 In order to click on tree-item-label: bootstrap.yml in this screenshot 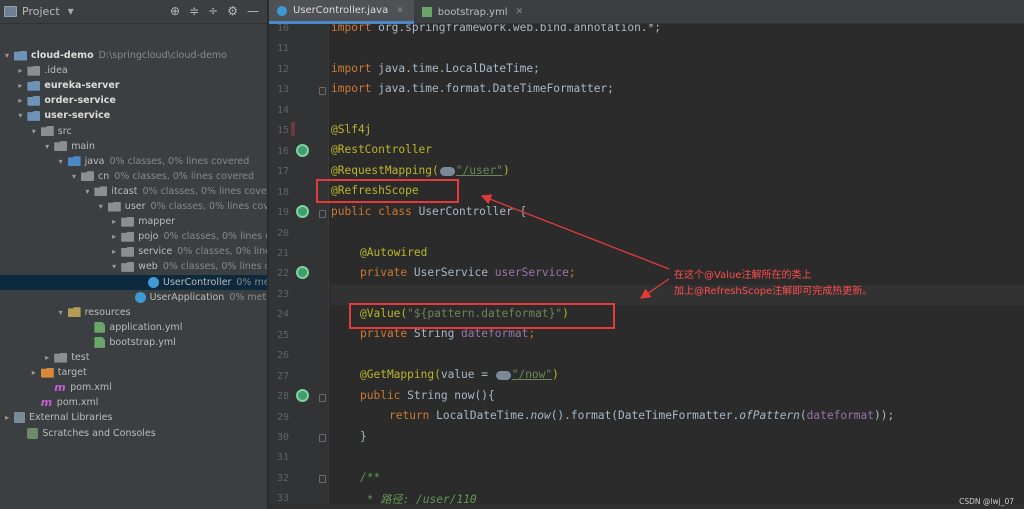, I will do `click(142, 342)`.